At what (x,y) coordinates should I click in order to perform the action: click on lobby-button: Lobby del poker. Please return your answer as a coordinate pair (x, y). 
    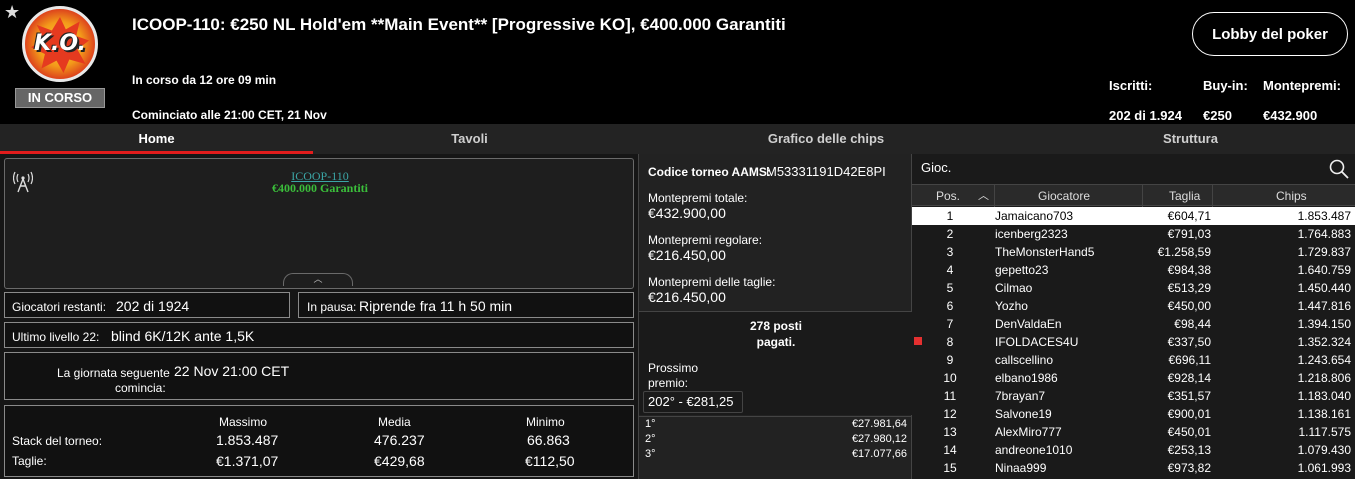
    Looking at the image, I should click on (1270, 34).